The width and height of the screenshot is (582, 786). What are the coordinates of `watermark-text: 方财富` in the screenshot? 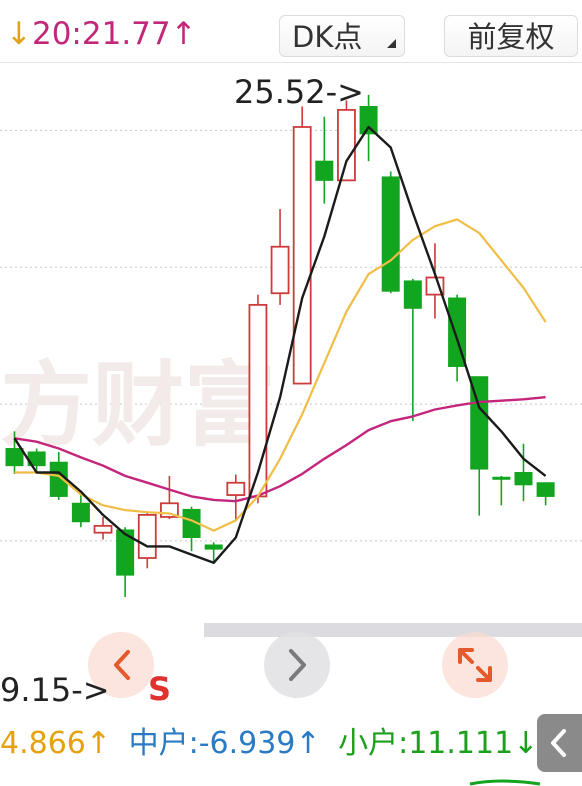 It's located at (138, 406).